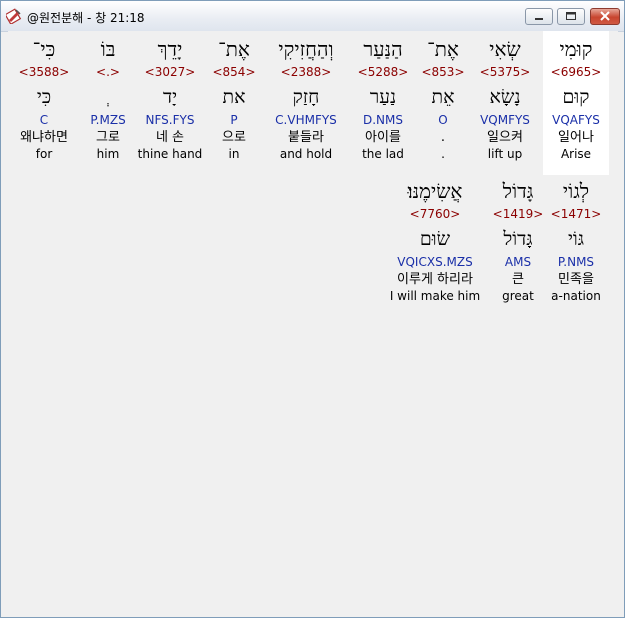  What do you see at coordinates (505, 72) in the screenshot?
I see `strong-number: <5375>` at bounding box center [505, 72].